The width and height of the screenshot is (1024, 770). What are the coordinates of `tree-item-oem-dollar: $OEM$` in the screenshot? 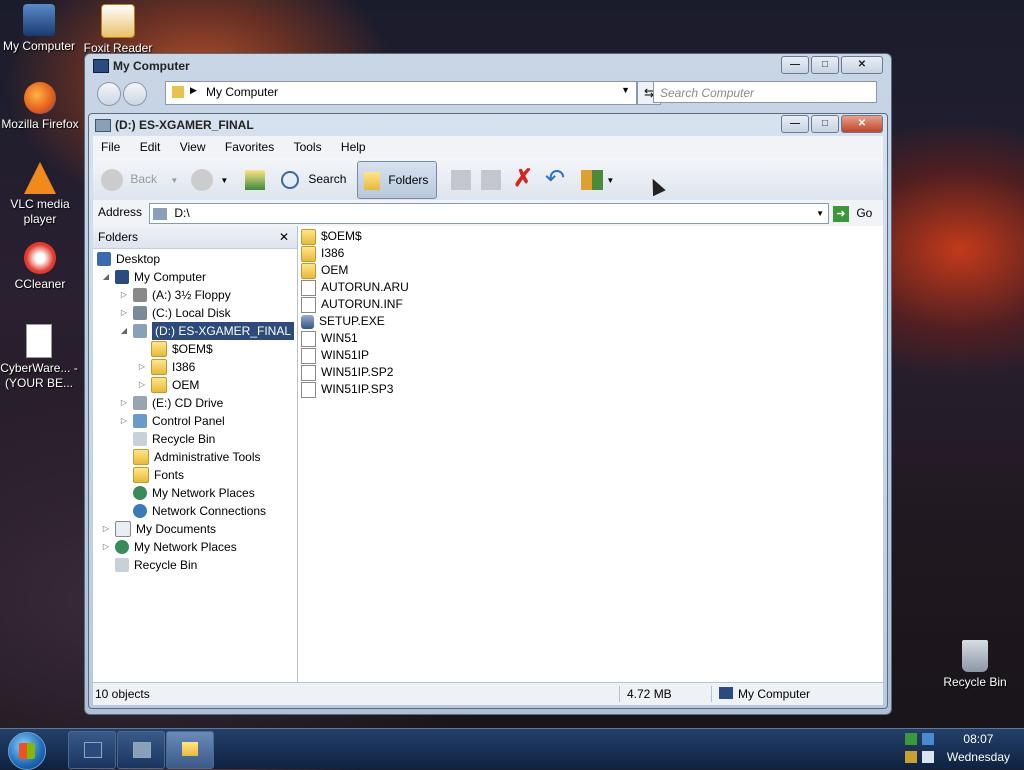 It's located at (182, 349).